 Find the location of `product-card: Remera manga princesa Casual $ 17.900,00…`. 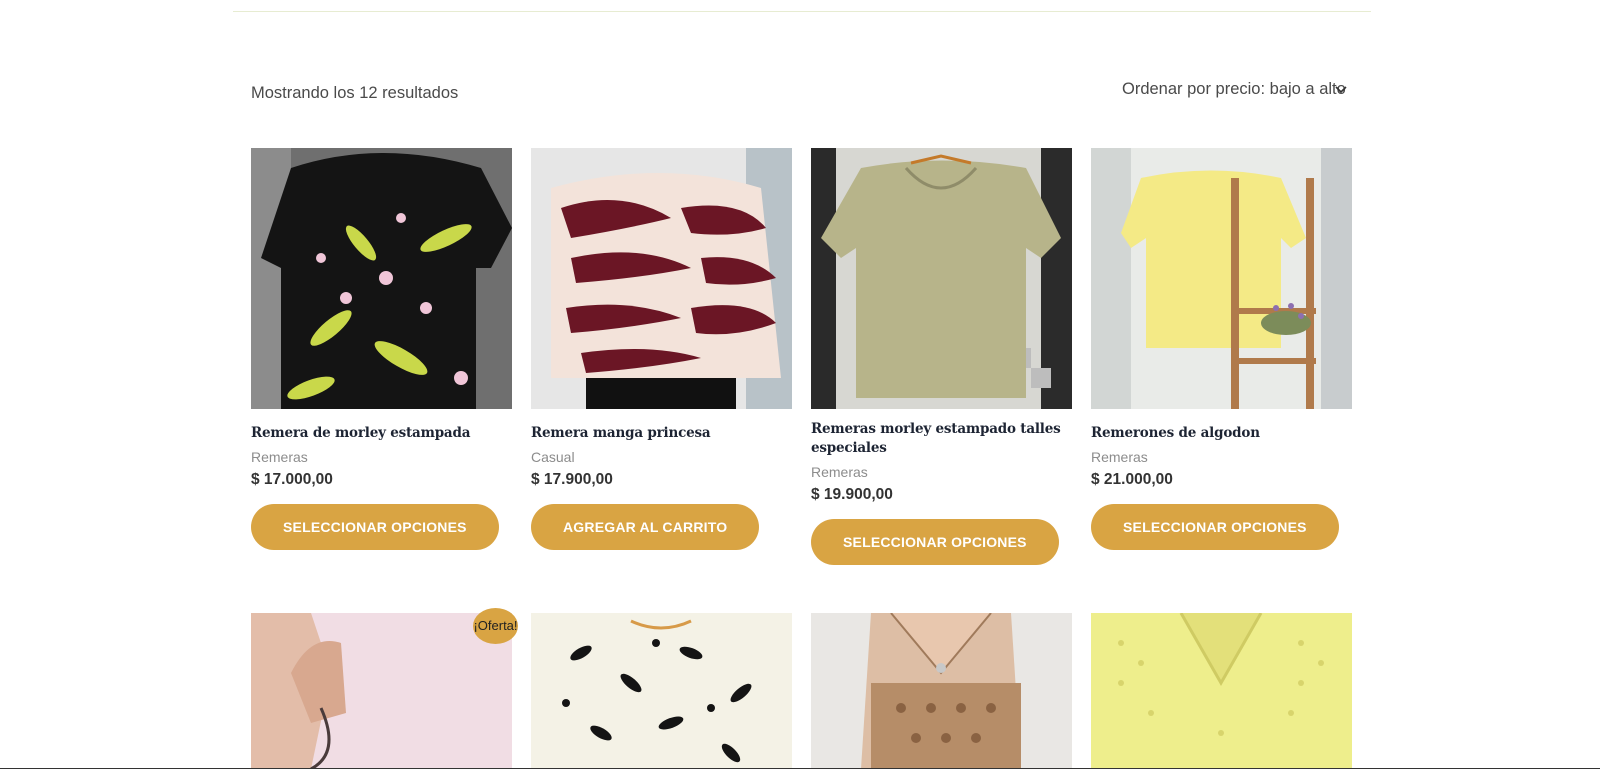

product-card: Remera manga princesa Casual $ 17.900,00… is located at coordinates (661, 349).